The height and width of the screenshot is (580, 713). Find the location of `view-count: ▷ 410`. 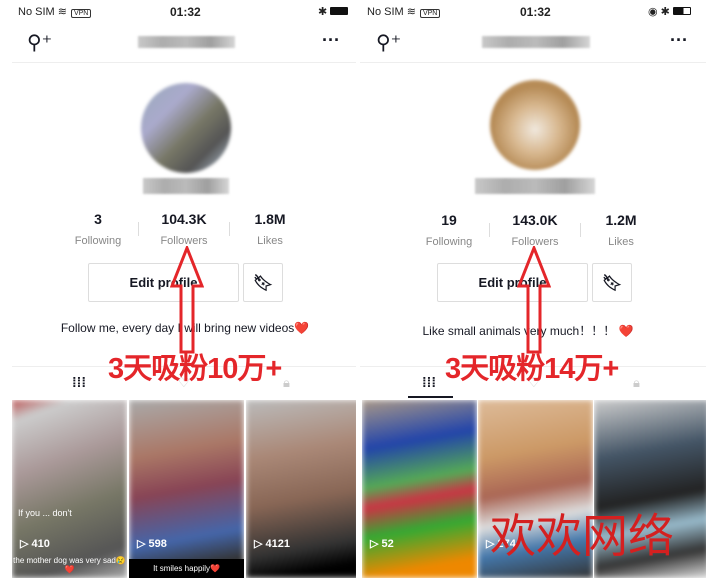

view-count: ▷ 410 is located at coordinates (35, 544).